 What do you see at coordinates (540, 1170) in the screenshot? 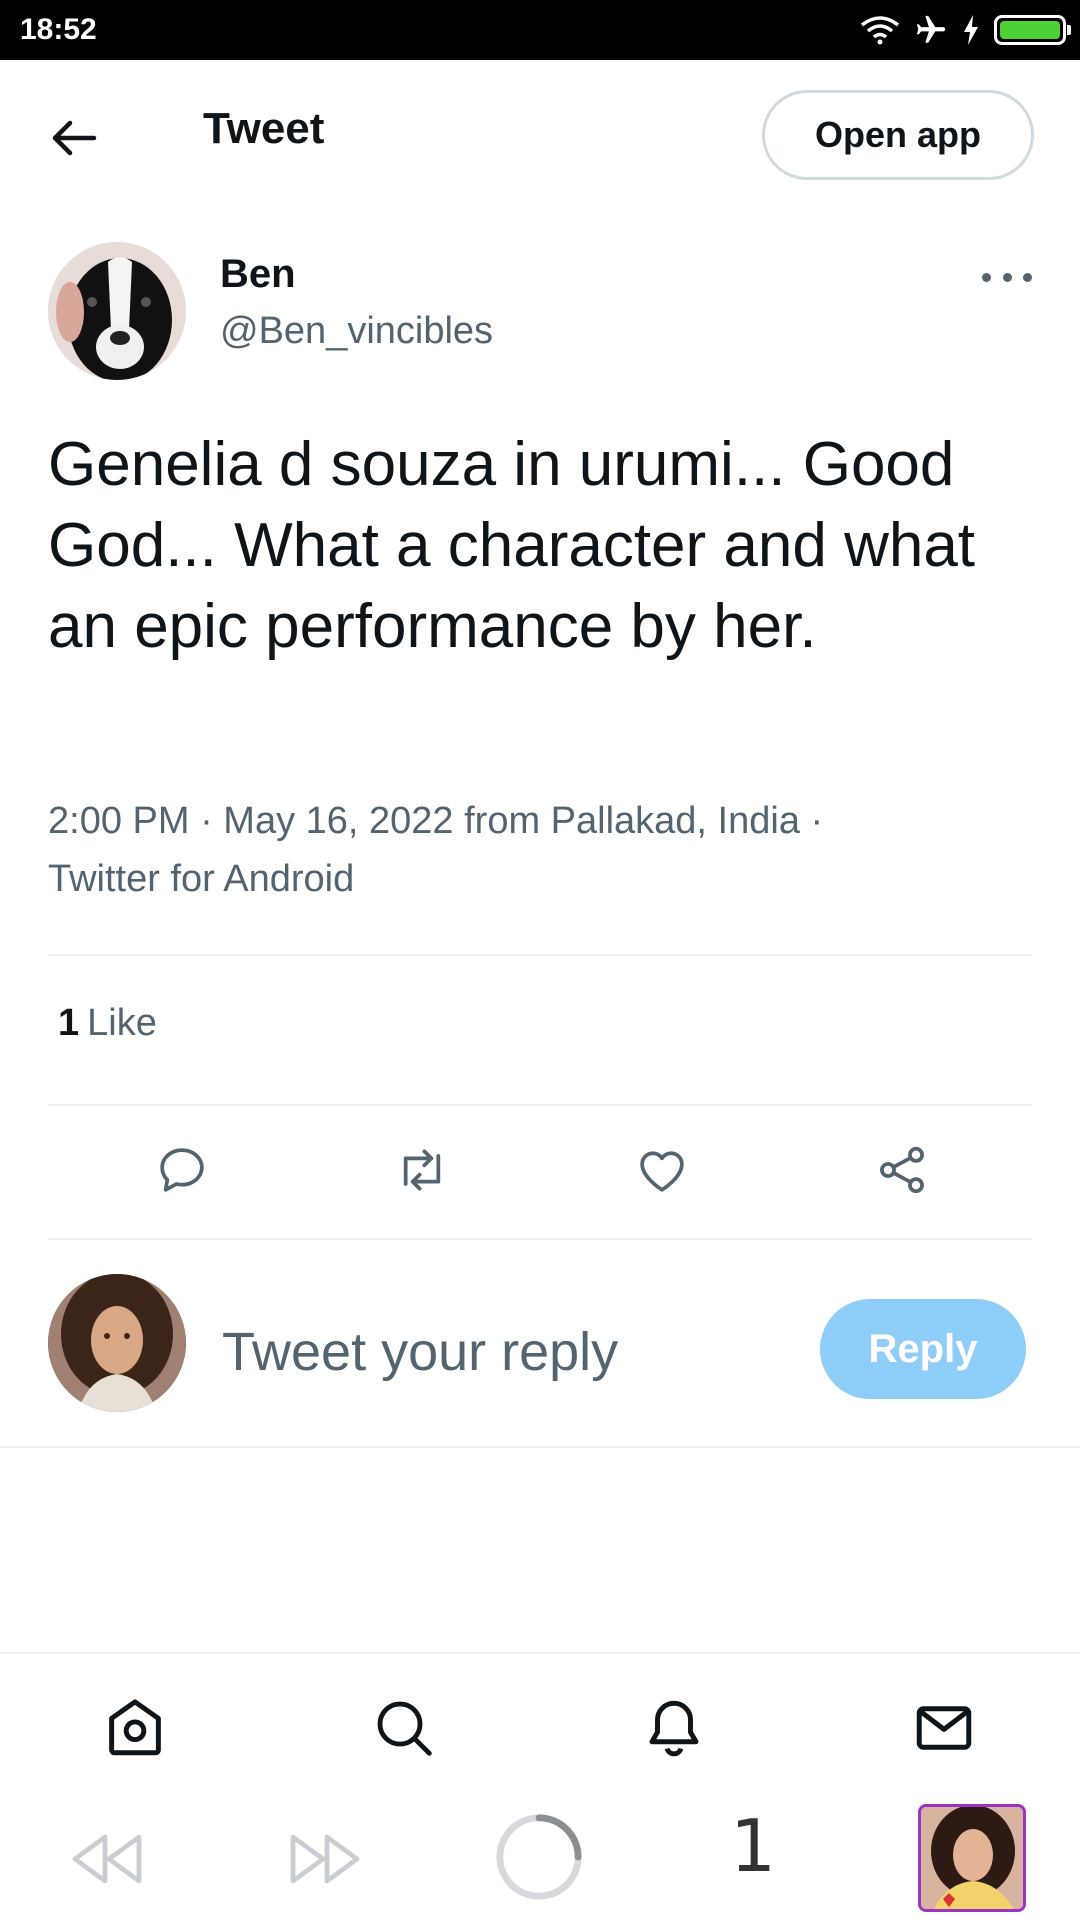
I see `tweet-actions` at bounding box center [540, 1170].